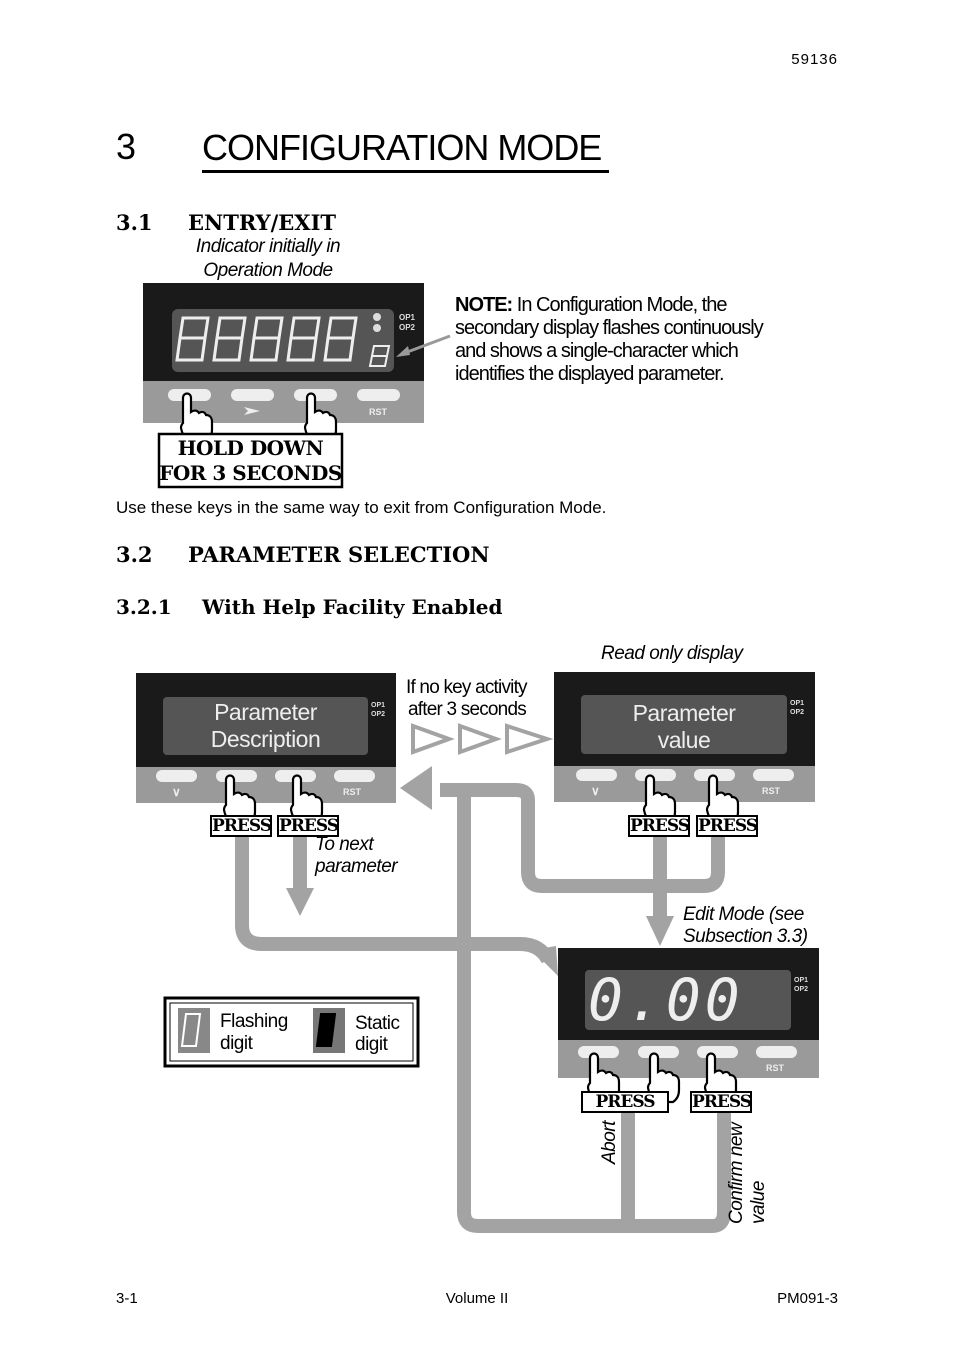 The width and height of the screenshot is (954, 1351). What do you see at coordinates (127, 1298) in the screenshot?
I see `footer-page: 3-1` at bounding box center [127, 1298].